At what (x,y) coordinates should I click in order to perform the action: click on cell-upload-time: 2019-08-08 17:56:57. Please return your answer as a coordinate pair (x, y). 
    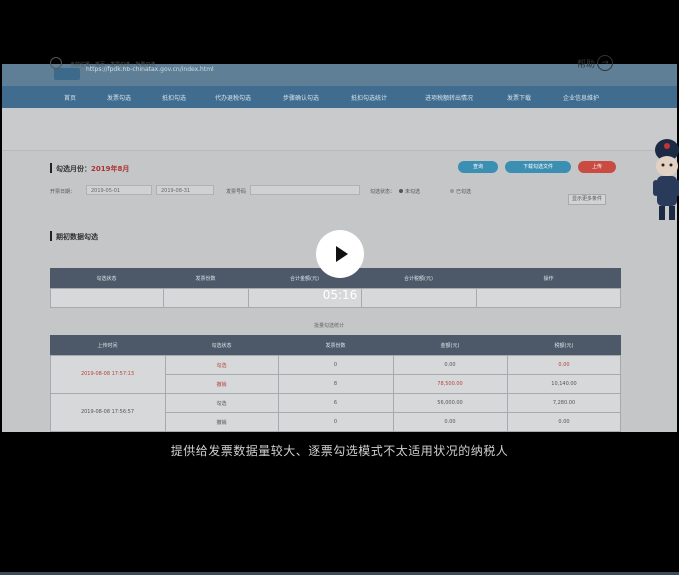
    Looking at the image, I should click on (107, 412).